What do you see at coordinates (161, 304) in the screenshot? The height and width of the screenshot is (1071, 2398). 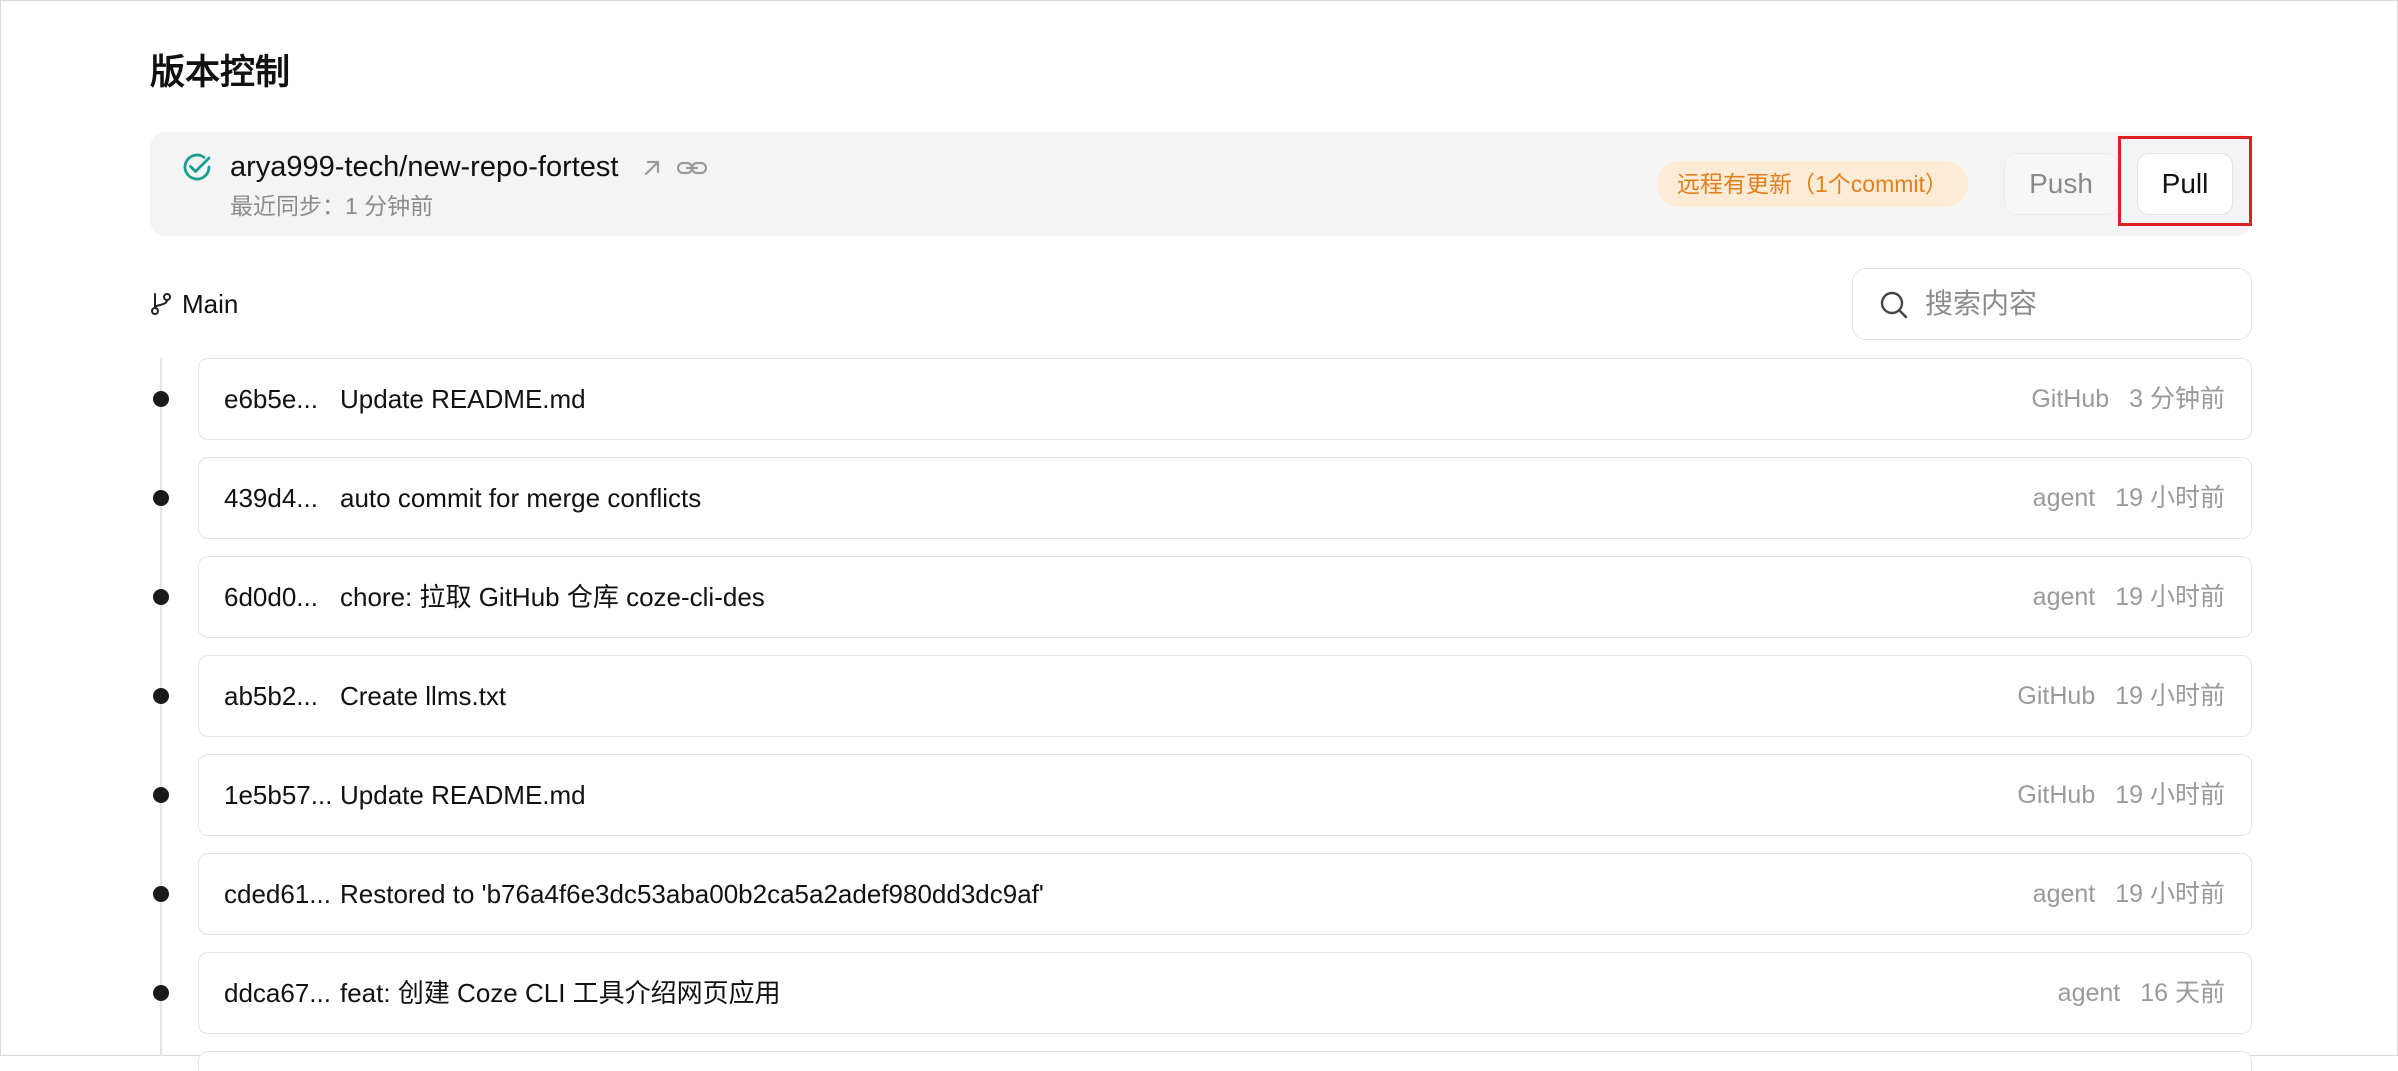 I see `git-branch-icon` at bounding box center [161, 304].